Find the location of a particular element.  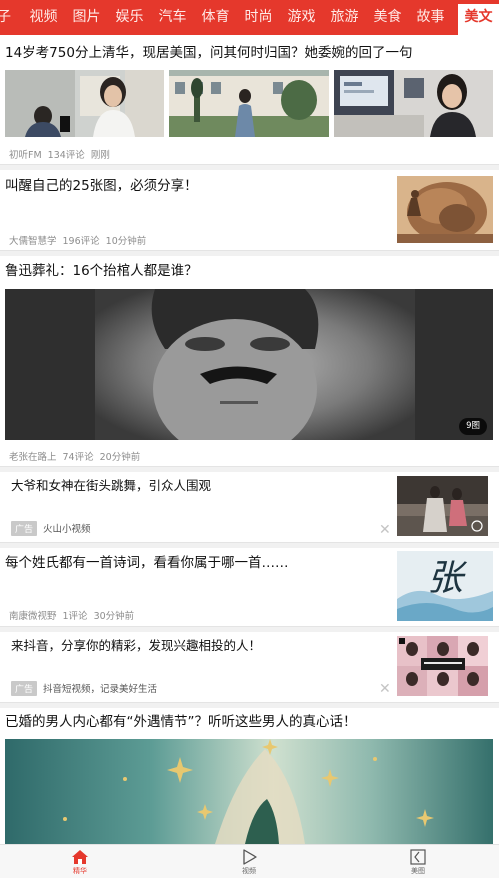

bottom-tab-pictures: 美图 is located at coordinates (418, 862).